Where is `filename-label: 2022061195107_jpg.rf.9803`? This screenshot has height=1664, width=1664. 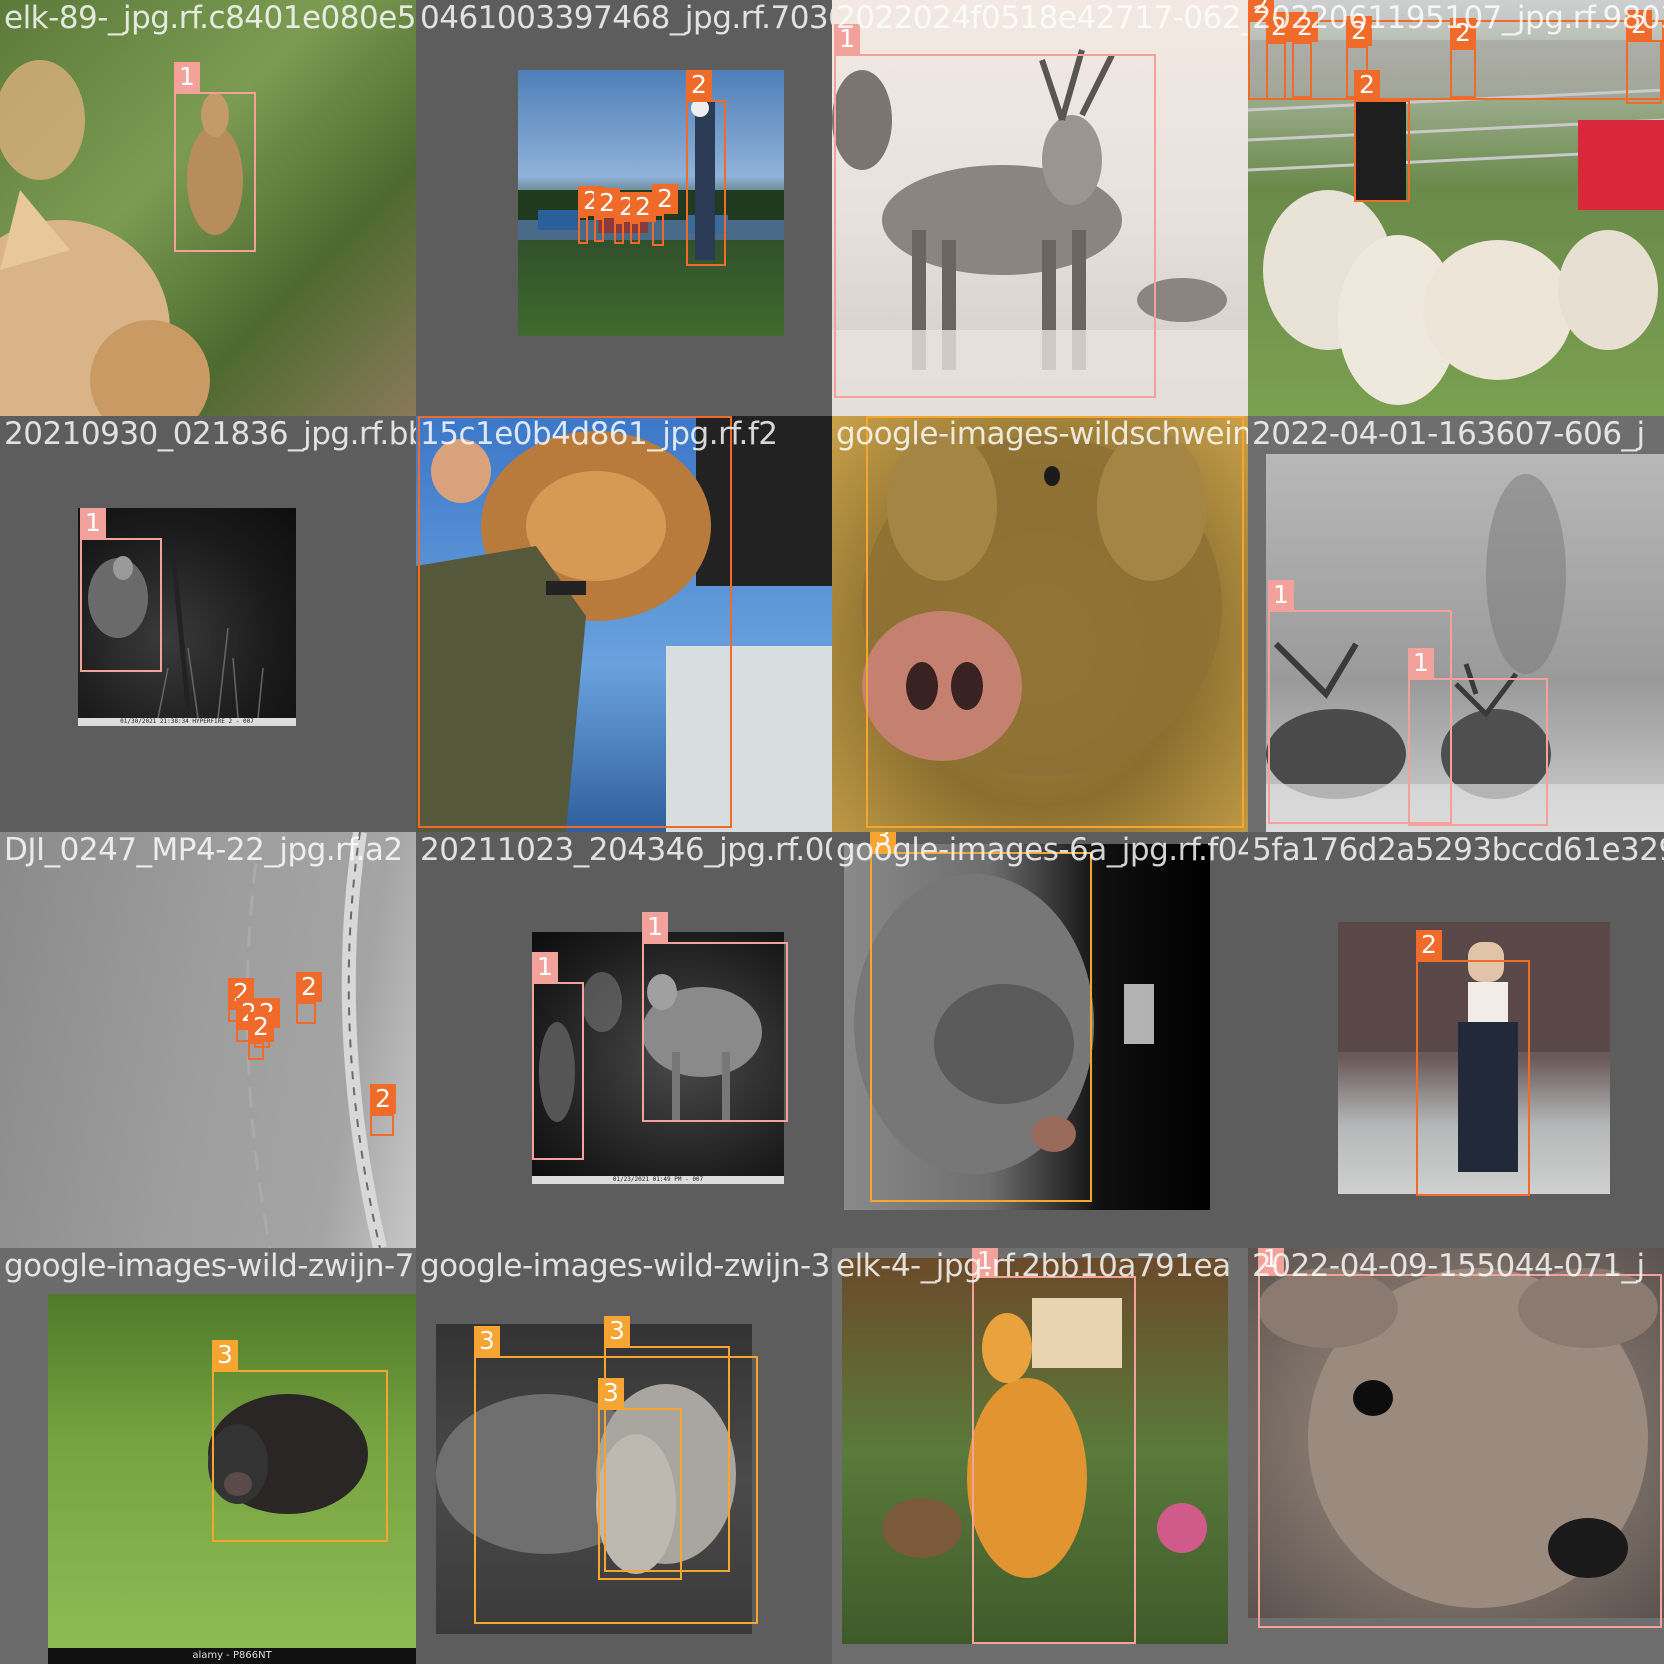 filename-label: 2022061195107_jpg.rf.9803 is located at coordinates (1458, 18).